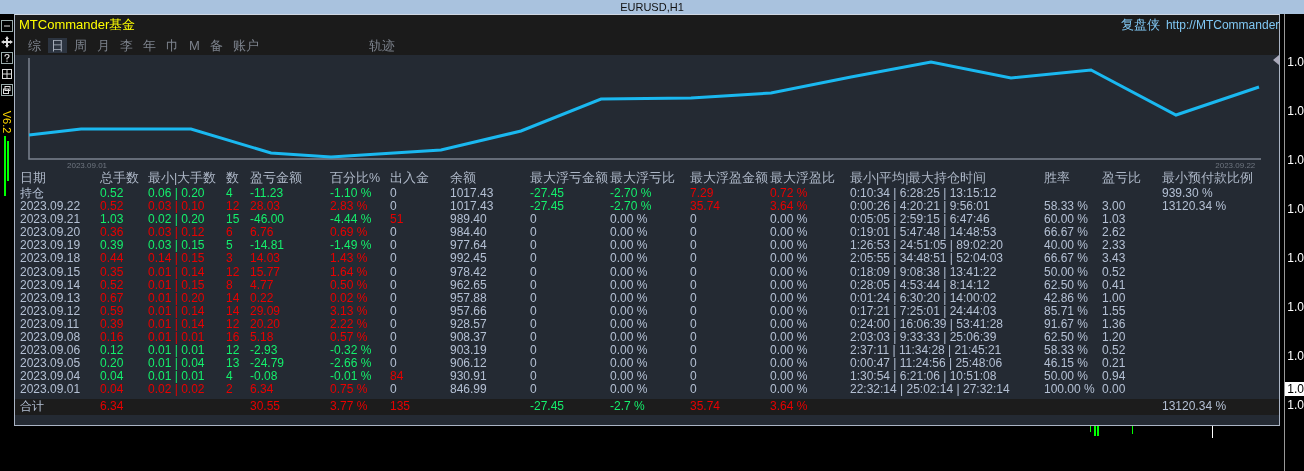  What do you see at coordinates (1114, 338) in the screenshot?
I see `table-cell-text: 1.20` at bounding box center [1114, 338].